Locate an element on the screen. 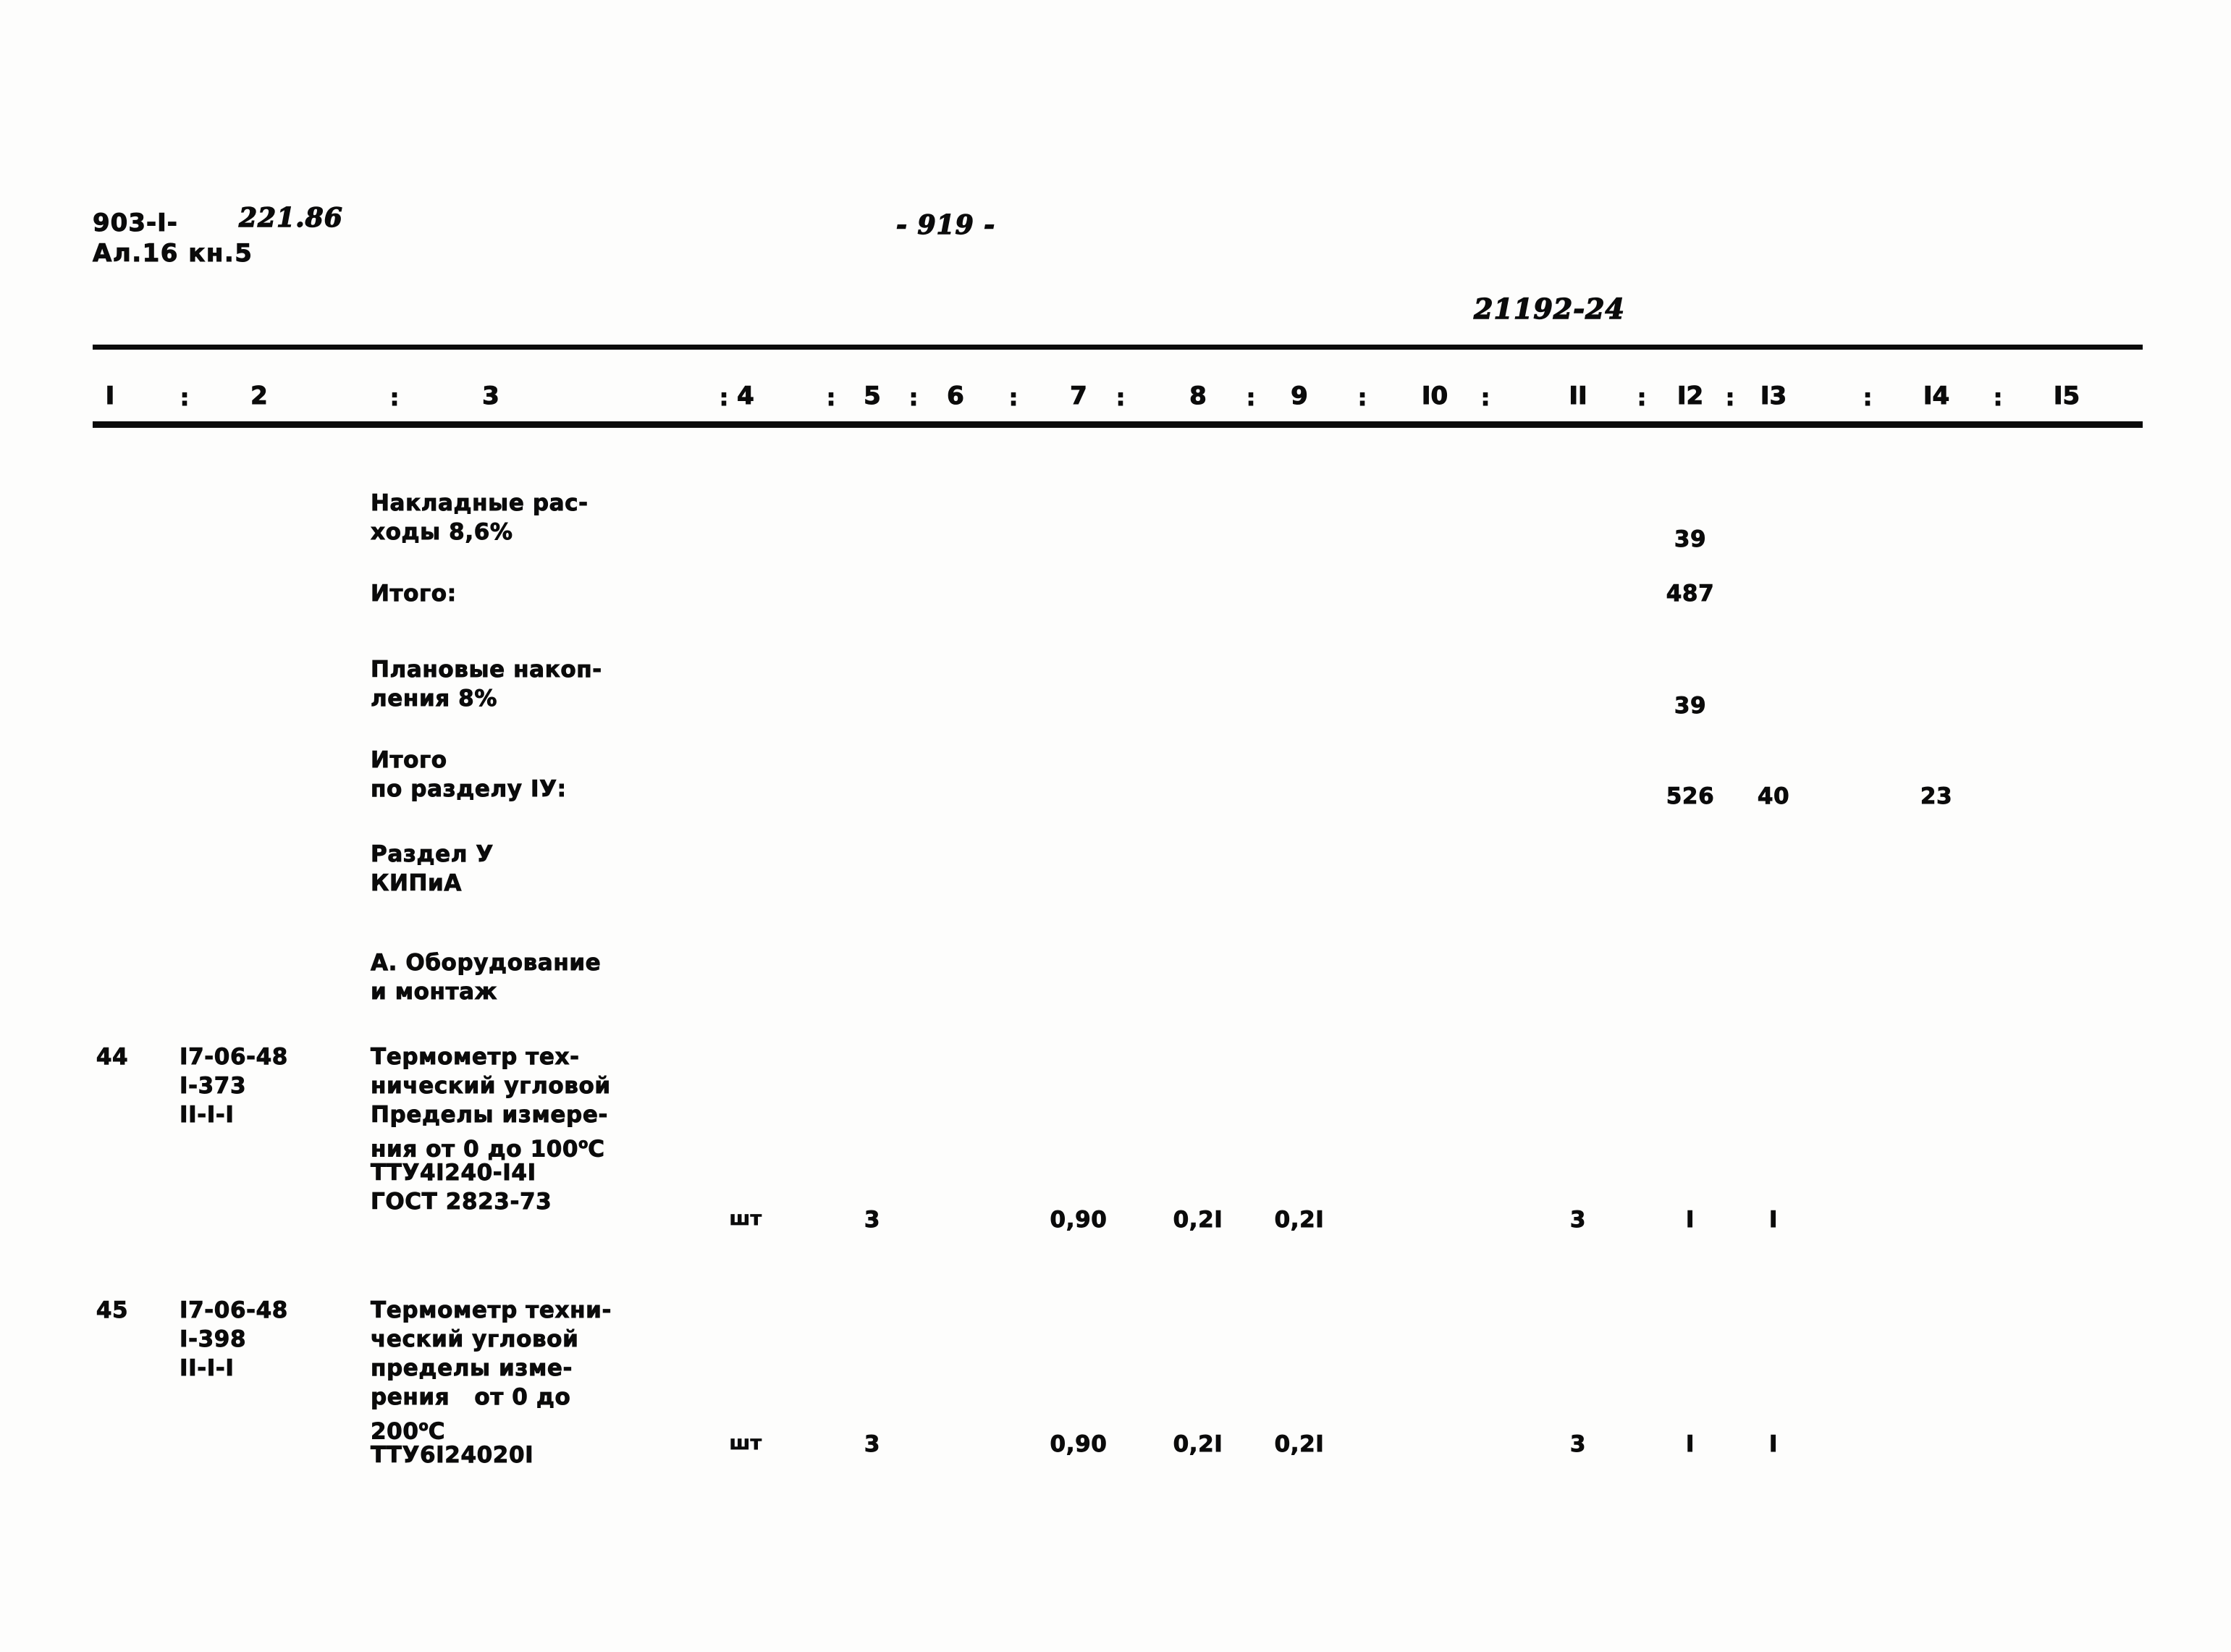 Image resolution: width=2231 pixels, height=1652 pixels. row-description-line: ления 8% is located at coordinates (434, 699).